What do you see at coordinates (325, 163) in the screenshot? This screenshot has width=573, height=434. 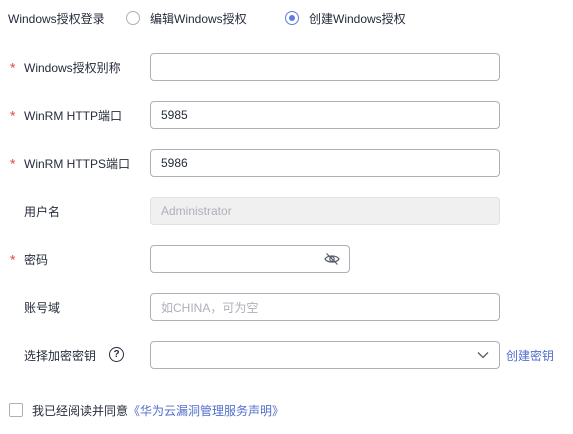 I see `https-port-input: 5986` at bounding box center [325, 163].